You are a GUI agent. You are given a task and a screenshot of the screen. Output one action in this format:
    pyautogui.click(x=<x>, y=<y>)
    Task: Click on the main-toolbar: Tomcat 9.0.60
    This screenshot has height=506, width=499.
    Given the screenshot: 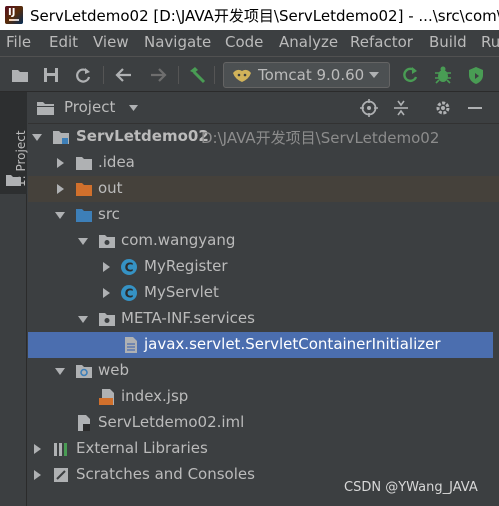 What is the action you would take?
    pyautogui.click(x=249, y=74)
    